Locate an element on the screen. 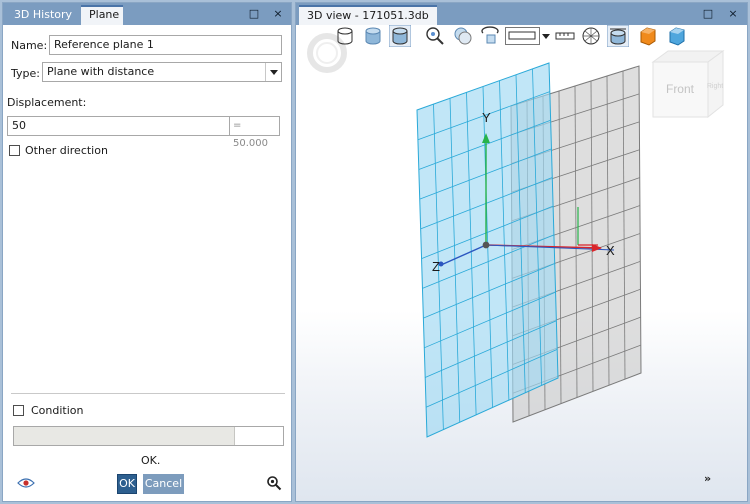 The image size is (750, 504). displacement-label: Displacement: is located at coordinates (47, 102).